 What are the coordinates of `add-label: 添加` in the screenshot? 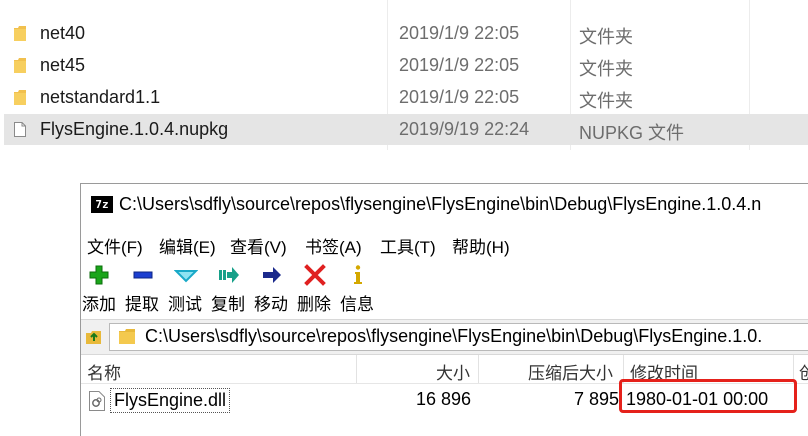 It's located at (99, 304).